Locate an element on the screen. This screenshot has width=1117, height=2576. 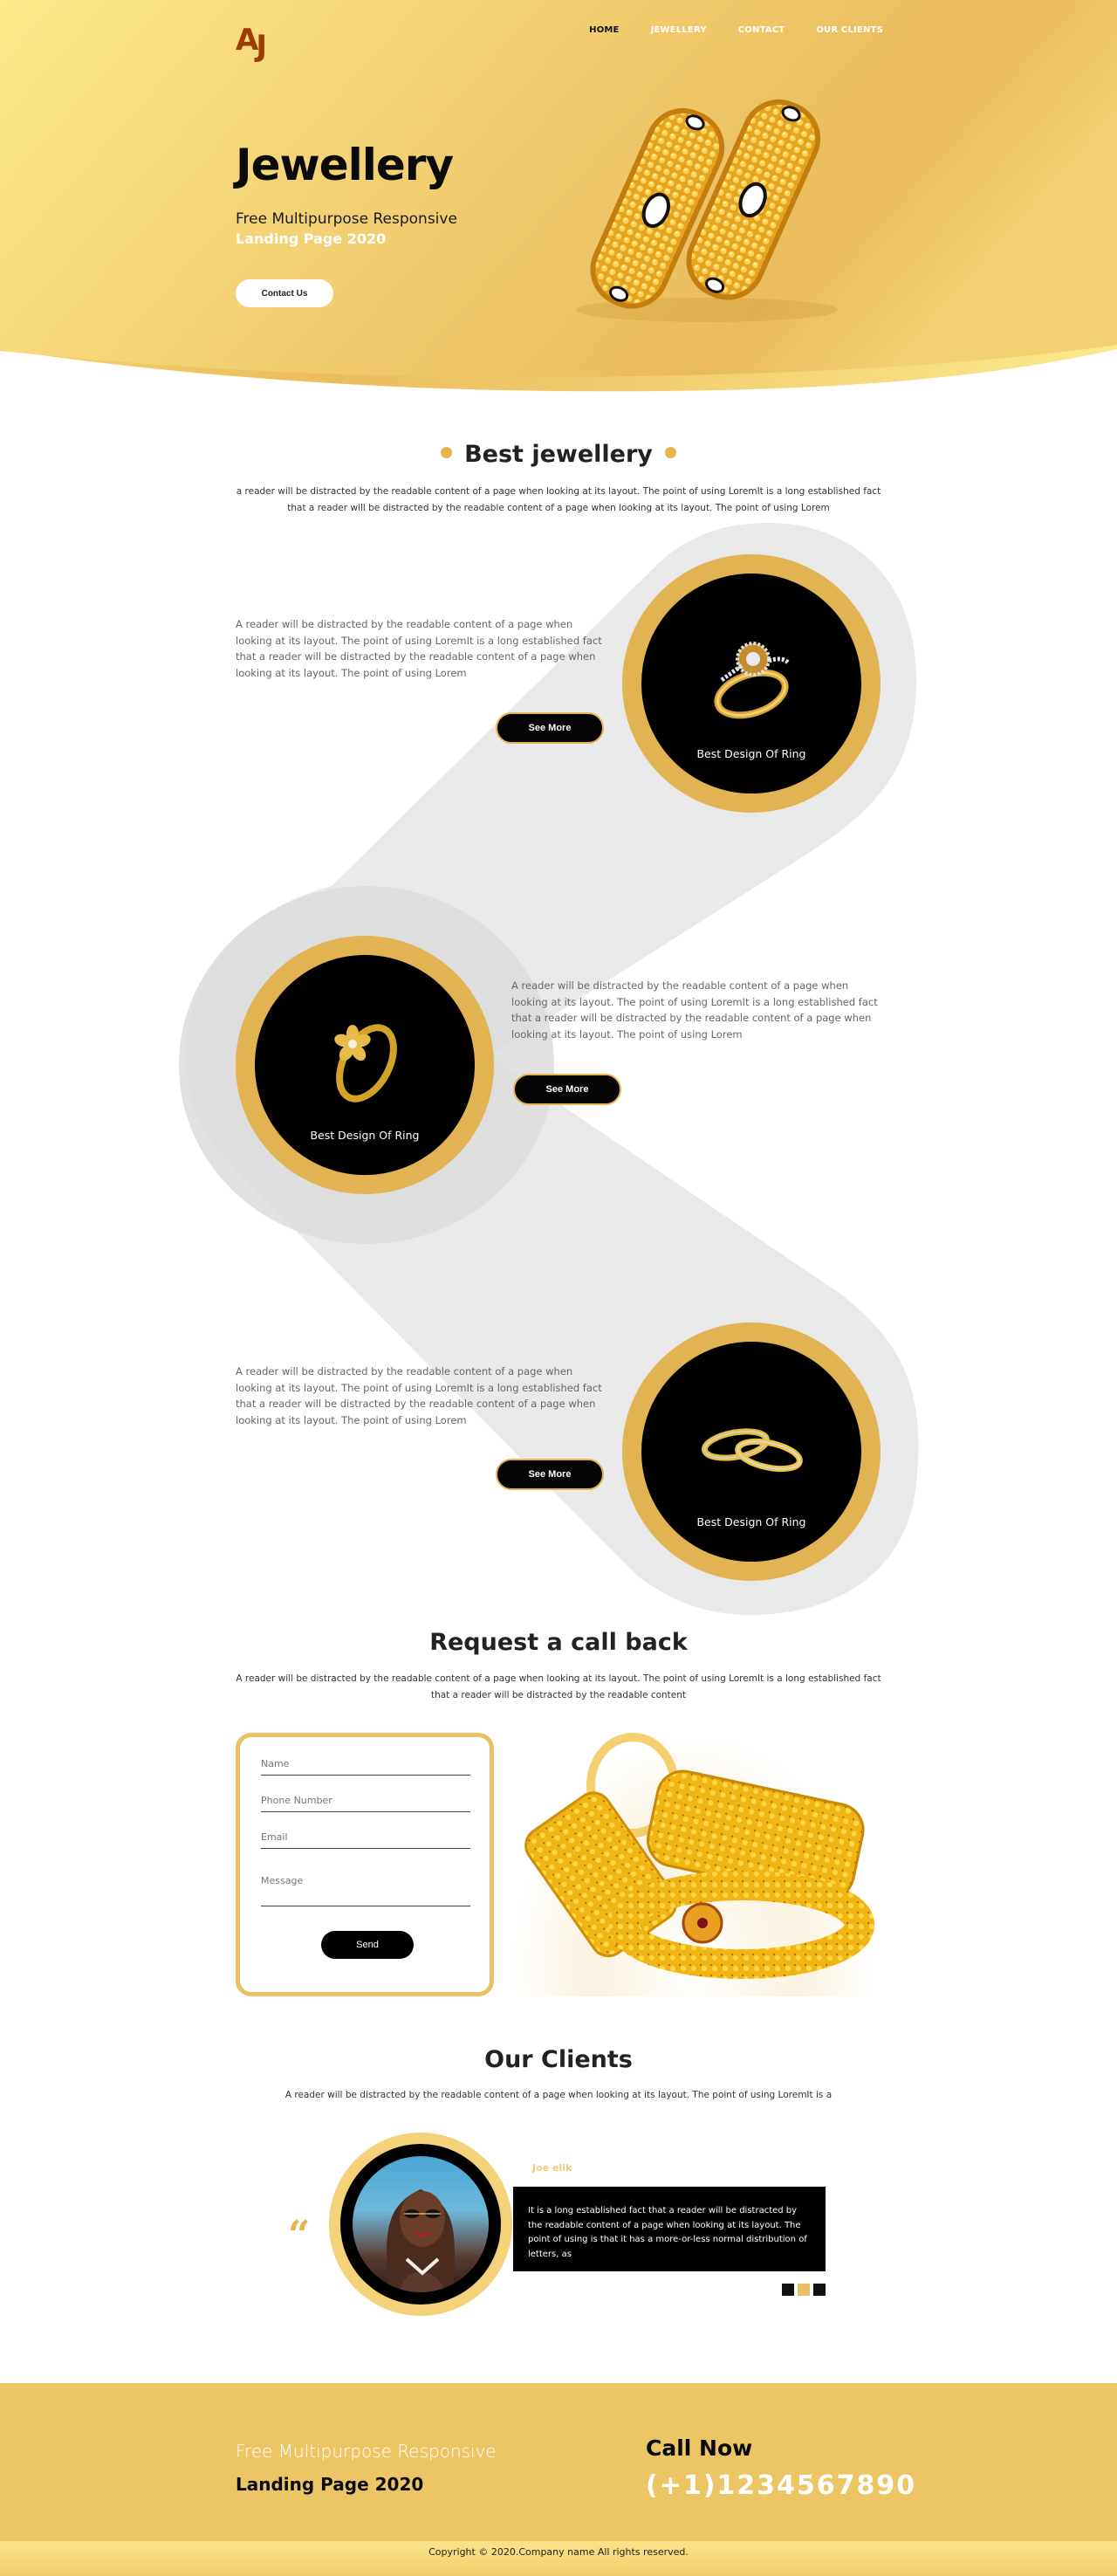
feature-1-image: Best Design Of Ring is located at coordinates (751, 683).